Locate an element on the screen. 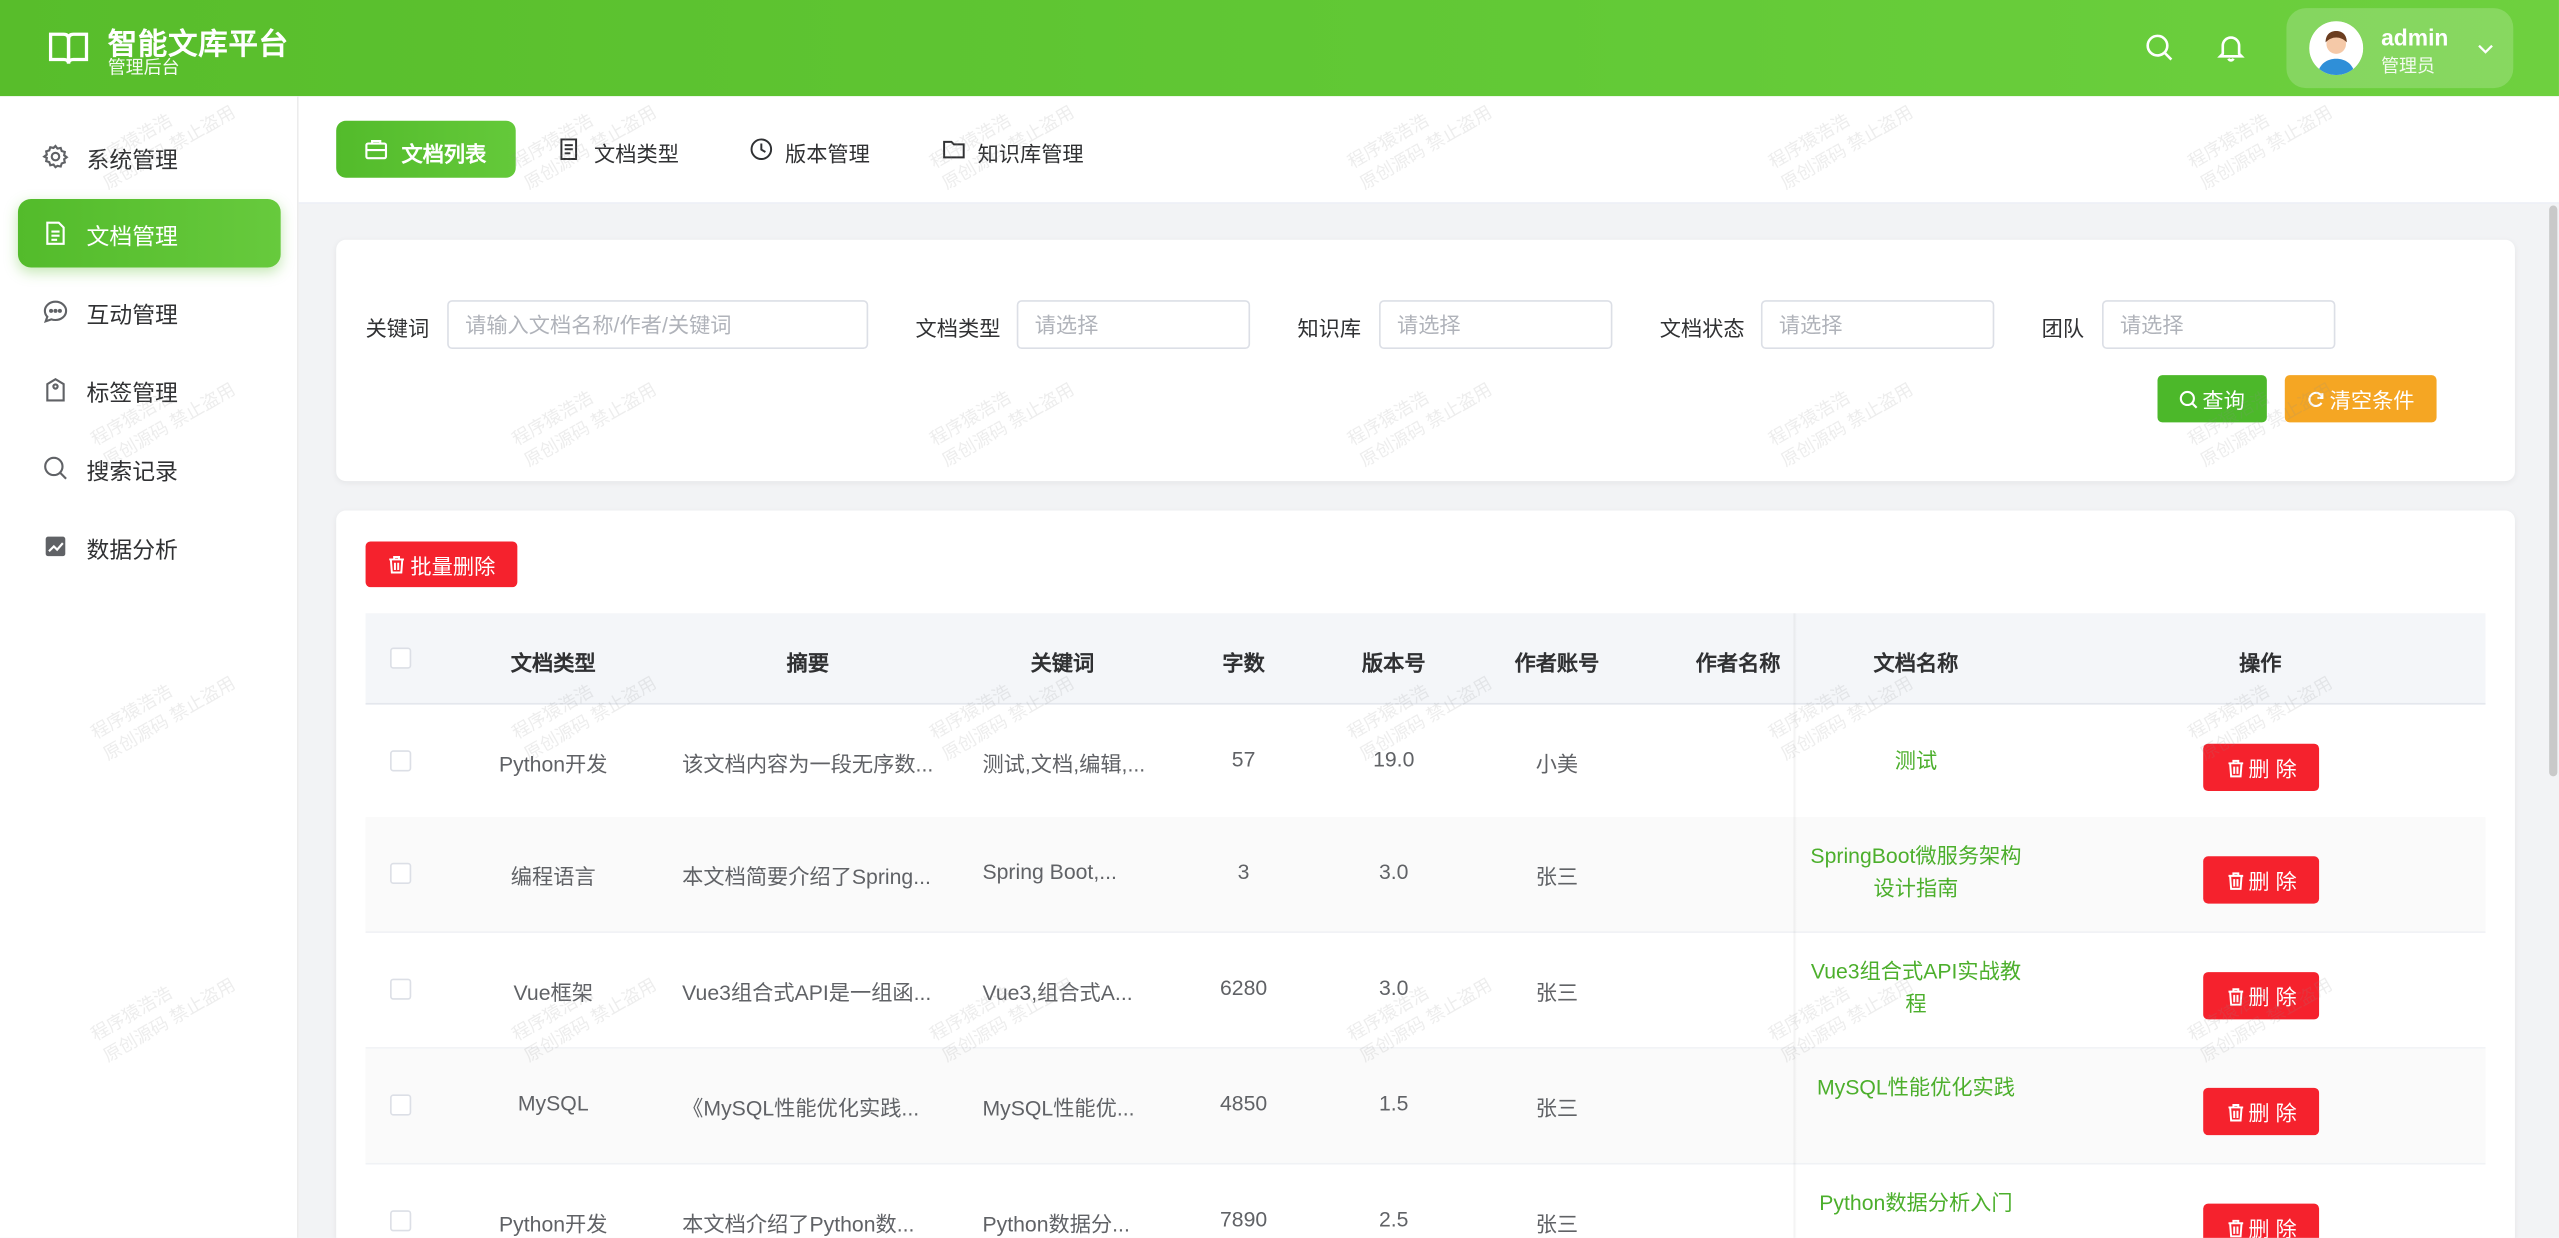 The width and height of the screenshot is (2559, 1238). doc-type-select is located at coordinates (1133, 325).